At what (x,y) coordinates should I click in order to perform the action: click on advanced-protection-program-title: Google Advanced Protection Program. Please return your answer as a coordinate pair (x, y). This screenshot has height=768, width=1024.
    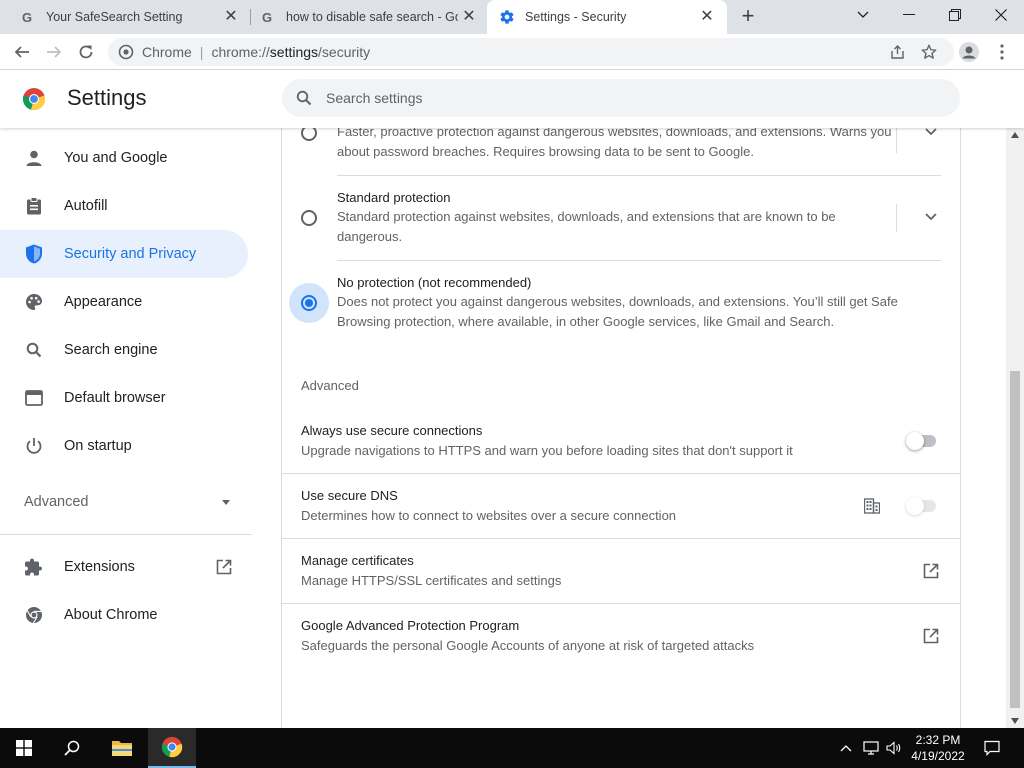
    Looking at the image, I should click on (410, 625).